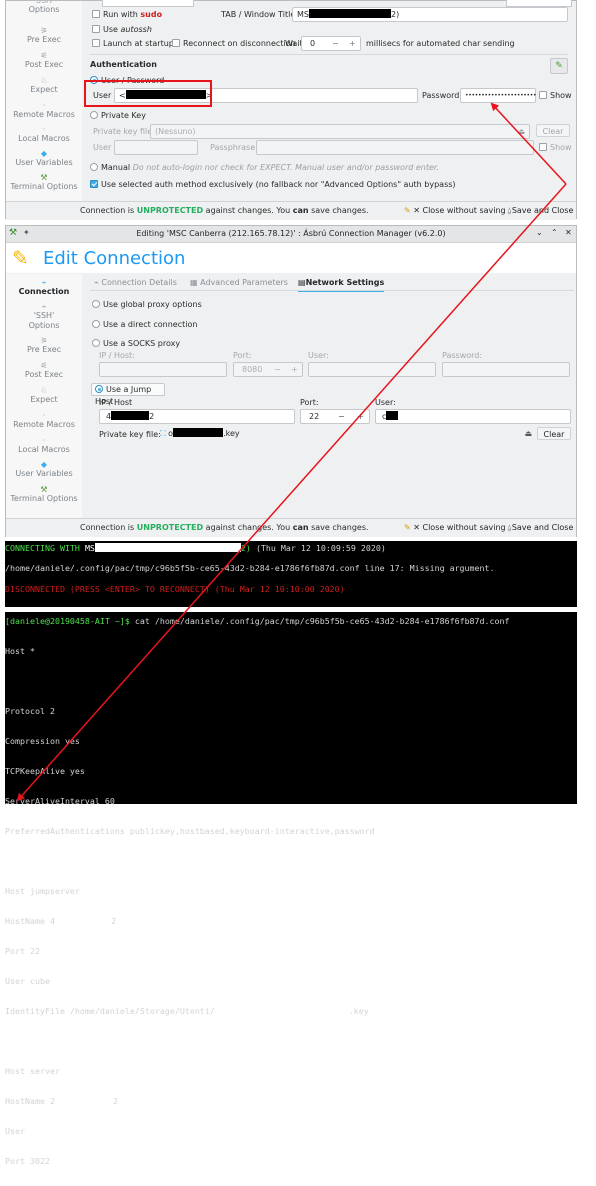 This screenshot has height=1186, width=596. Describe the element at coordinates (170, 210) in the screenshot. I see `status-badge: UNPROTECTED` at that location.